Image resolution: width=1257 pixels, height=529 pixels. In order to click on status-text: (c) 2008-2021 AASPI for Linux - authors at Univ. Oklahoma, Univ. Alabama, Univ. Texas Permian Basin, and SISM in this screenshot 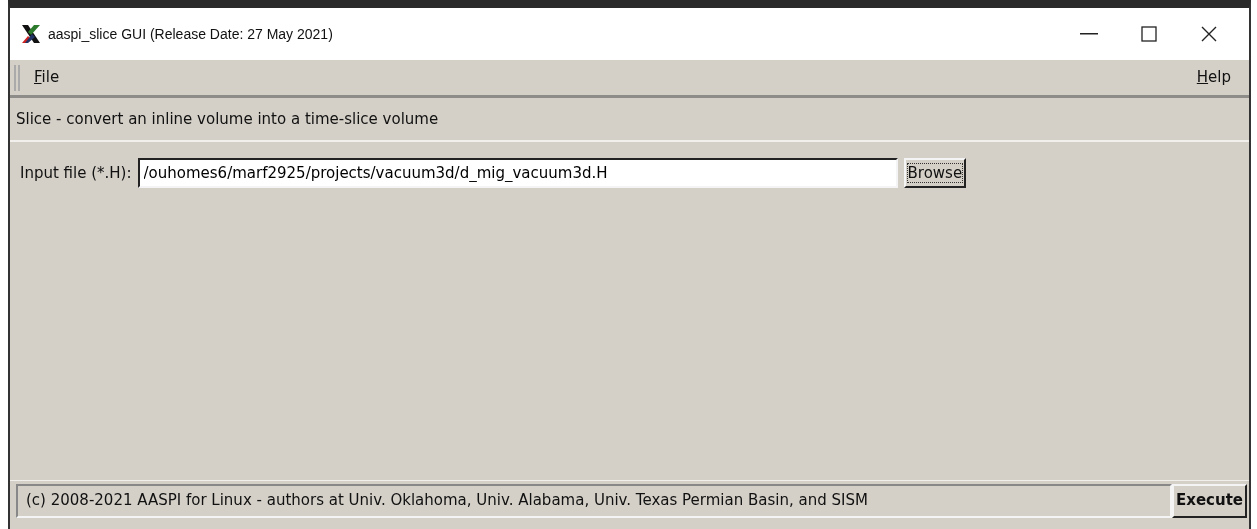, I will do `click(594, 500)`.